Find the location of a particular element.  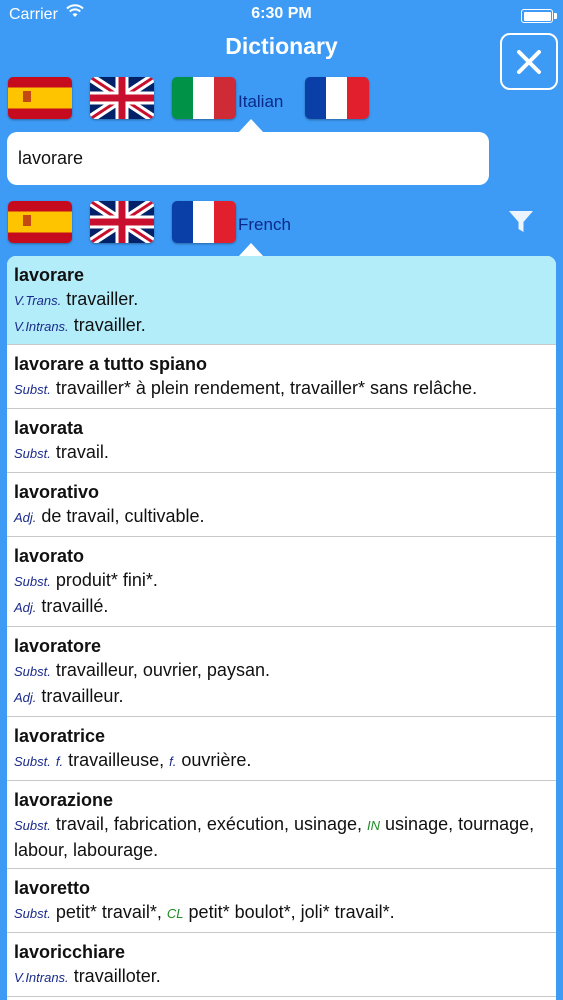

flag-france-target is located at coordinates (204, 222).